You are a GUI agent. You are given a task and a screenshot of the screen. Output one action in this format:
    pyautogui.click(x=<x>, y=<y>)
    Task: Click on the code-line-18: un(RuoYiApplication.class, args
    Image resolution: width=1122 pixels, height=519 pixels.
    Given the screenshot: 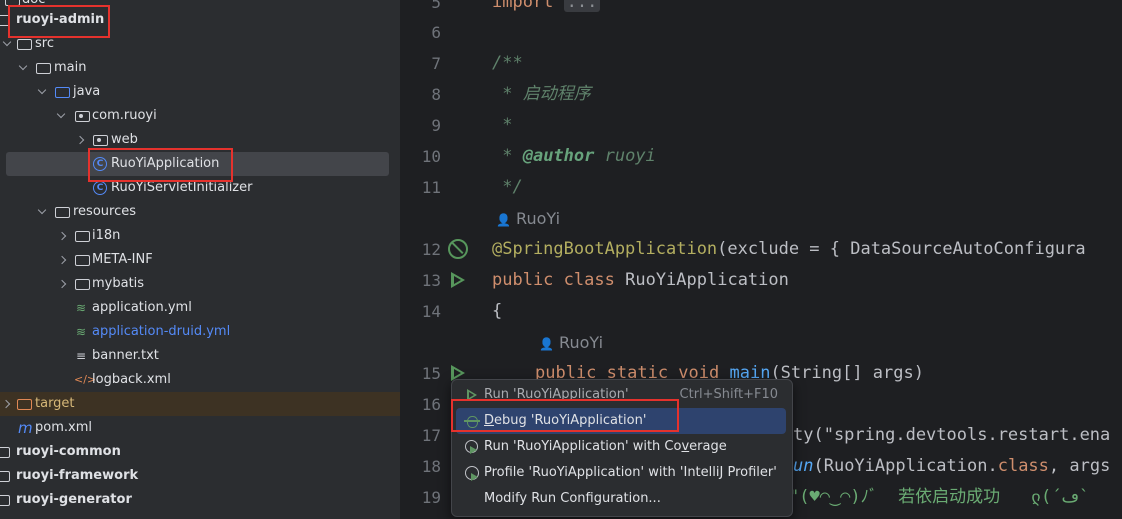 What is the action you would take?
    pyautogui.click(x=952, y=466)
    